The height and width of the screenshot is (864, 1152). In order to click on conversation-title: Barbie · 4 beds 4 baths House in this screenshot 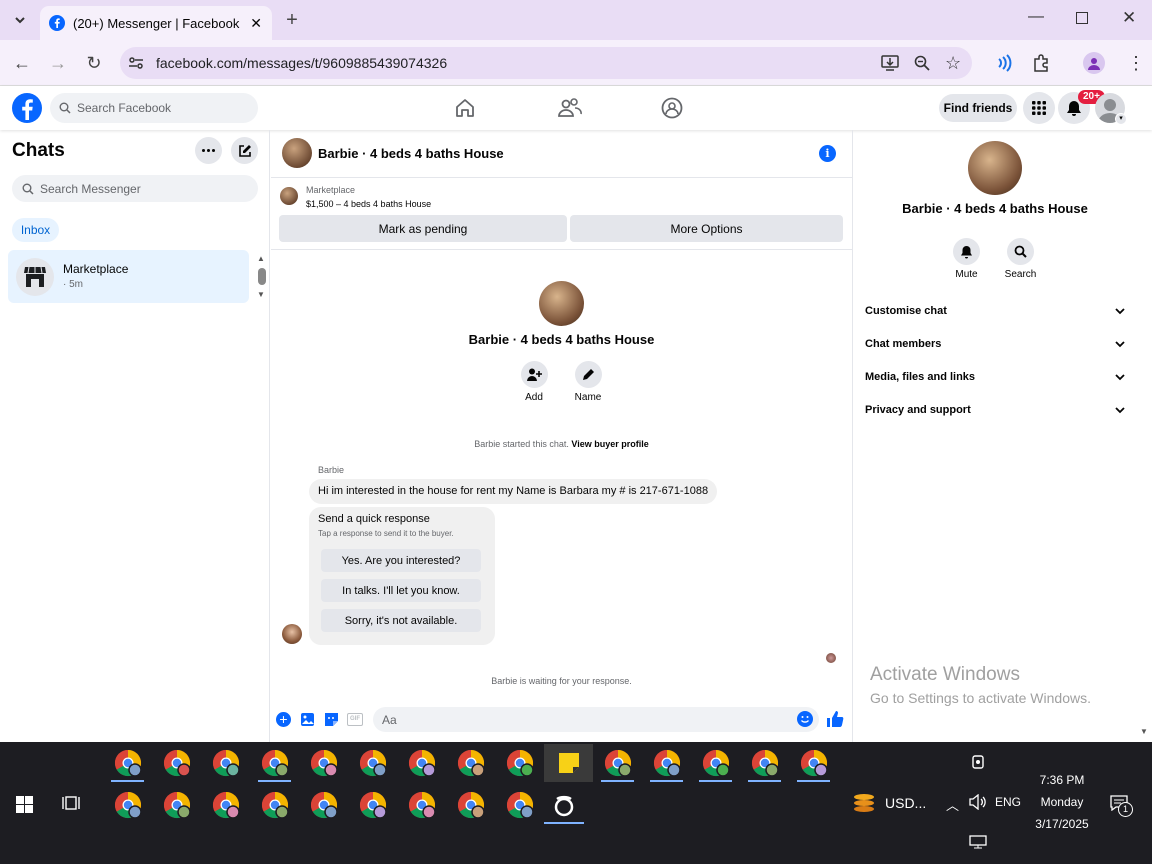, I will do `click(411, 153)`.